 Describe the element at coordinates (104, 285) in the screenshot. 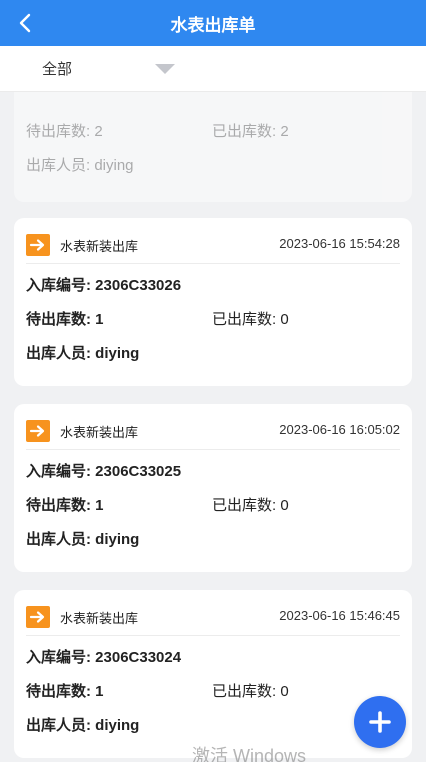

I see `inbound-number: 入库编号: 2306C33026` at that location.